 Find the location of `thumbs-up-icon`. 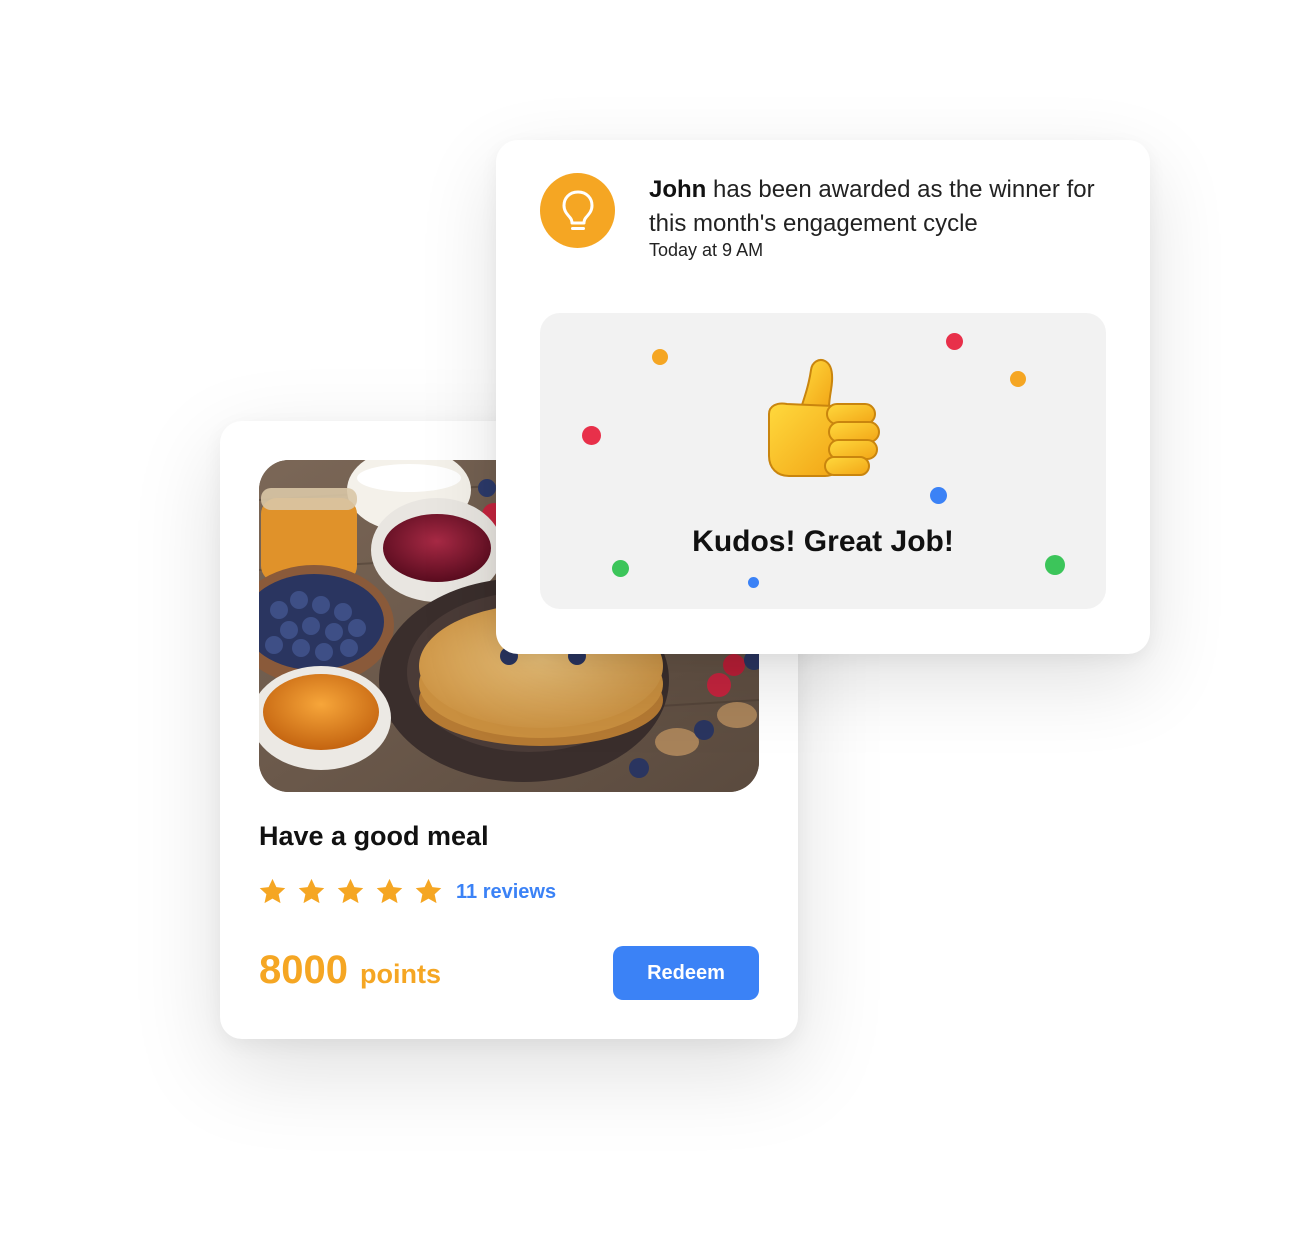

thumbs-up-icon is located at coordinates (824, 418).